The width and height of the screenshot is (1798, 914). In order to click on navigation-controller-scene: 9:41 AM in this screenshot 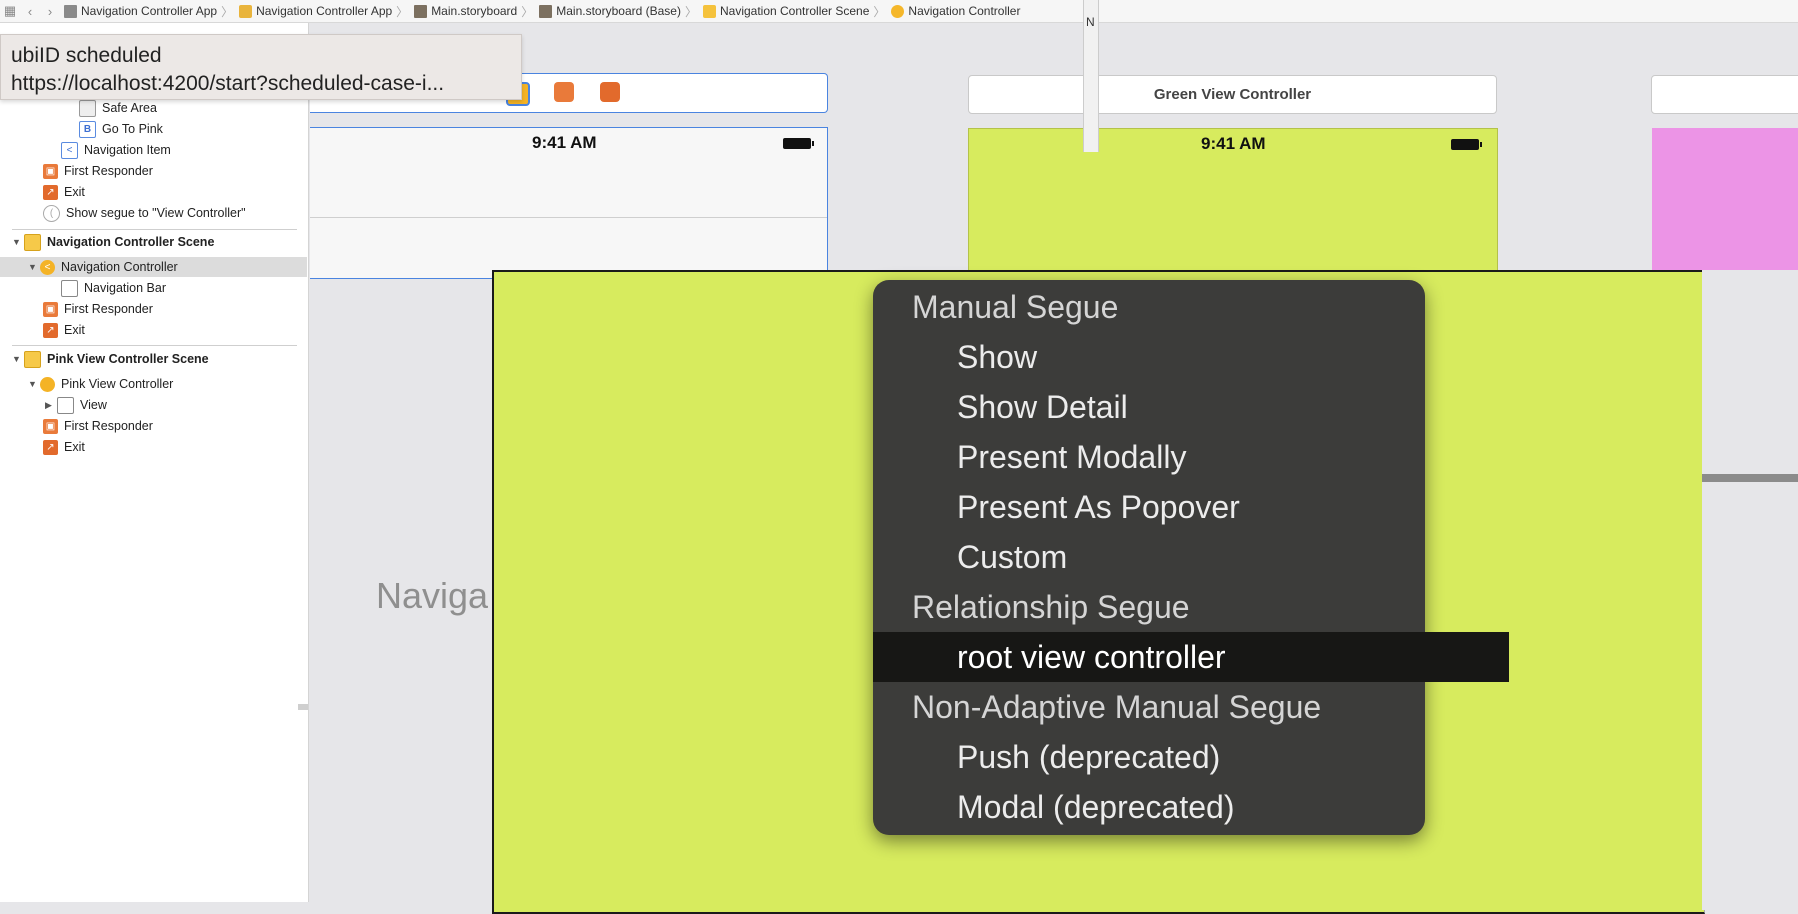, I will do `click(569, 203)`.